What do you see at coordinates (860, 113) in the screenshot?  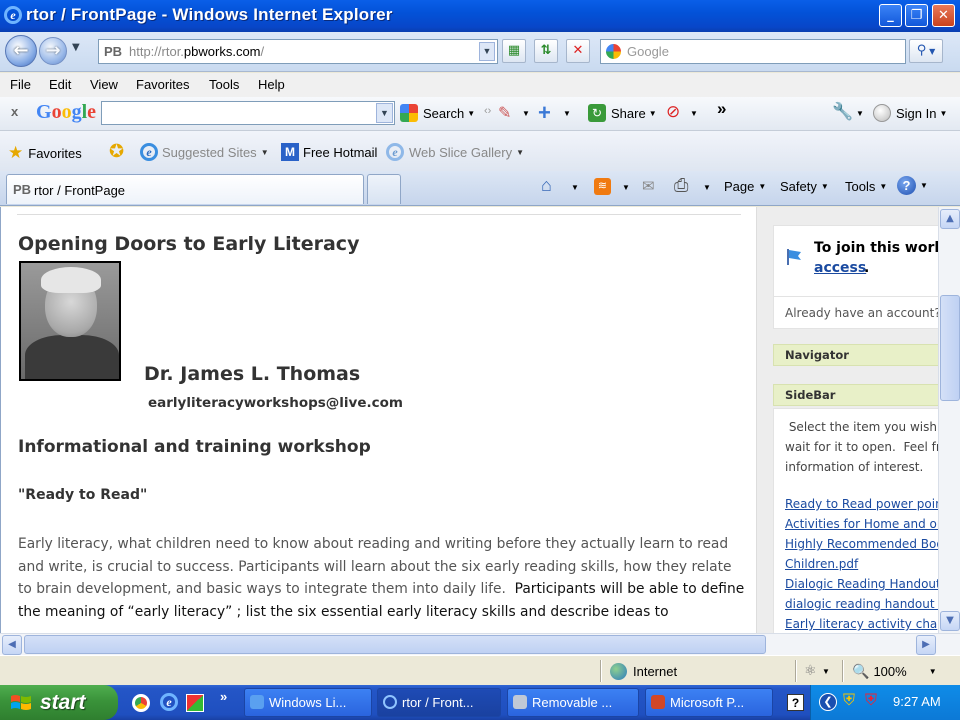 I see `wrench-dropdown: ▼` at bounding box center [860, 113].